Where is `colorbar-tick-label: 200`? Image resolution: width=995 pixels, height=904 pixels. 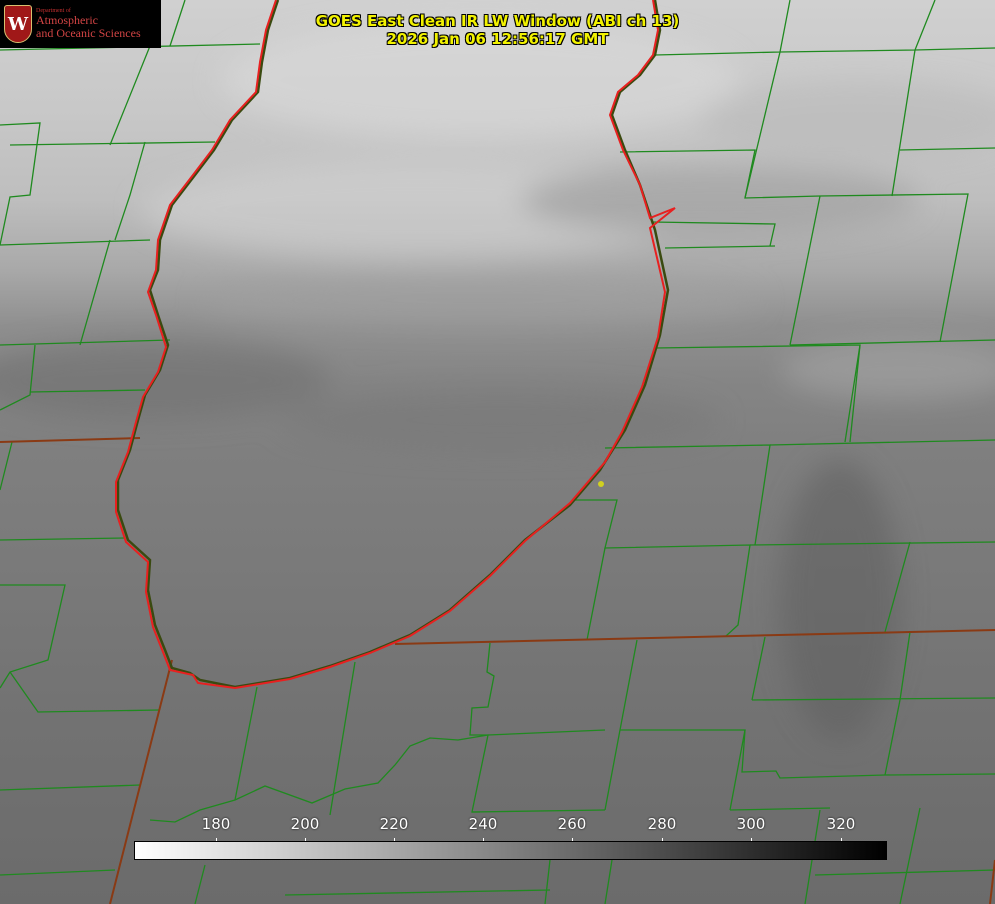 colorbar-tick-label: 200 is located at coordinates (305, 824).